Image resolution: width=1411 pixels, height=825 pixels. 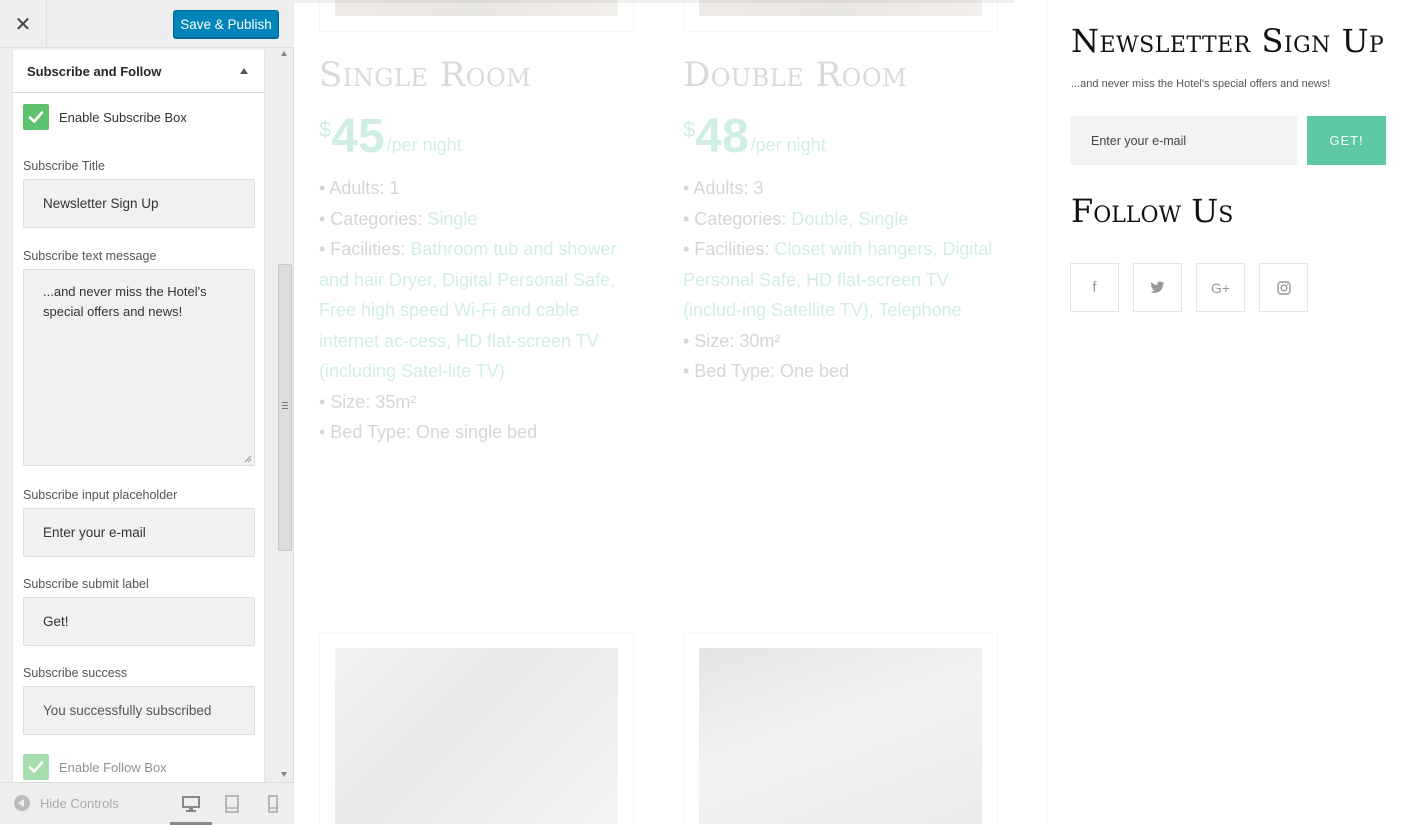 What do you see at coordinates (139, 532) in the screenshot?
I see `placeholder-field: Enter your e-mail` at bounding box center [139, 532].